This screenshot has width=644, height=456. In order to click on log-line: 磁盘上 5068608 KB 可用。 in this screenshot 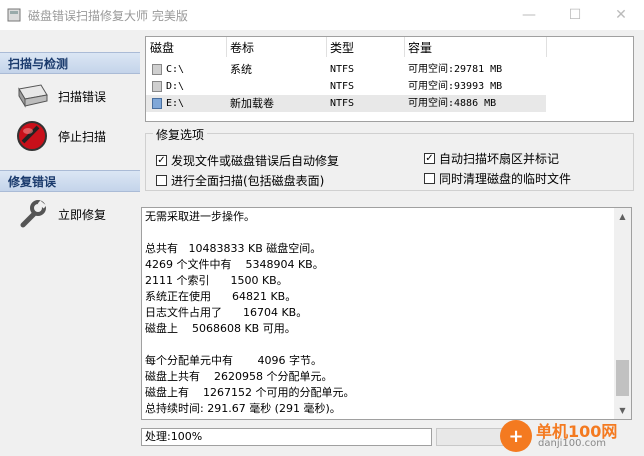, I will do `click(220, 328)`.